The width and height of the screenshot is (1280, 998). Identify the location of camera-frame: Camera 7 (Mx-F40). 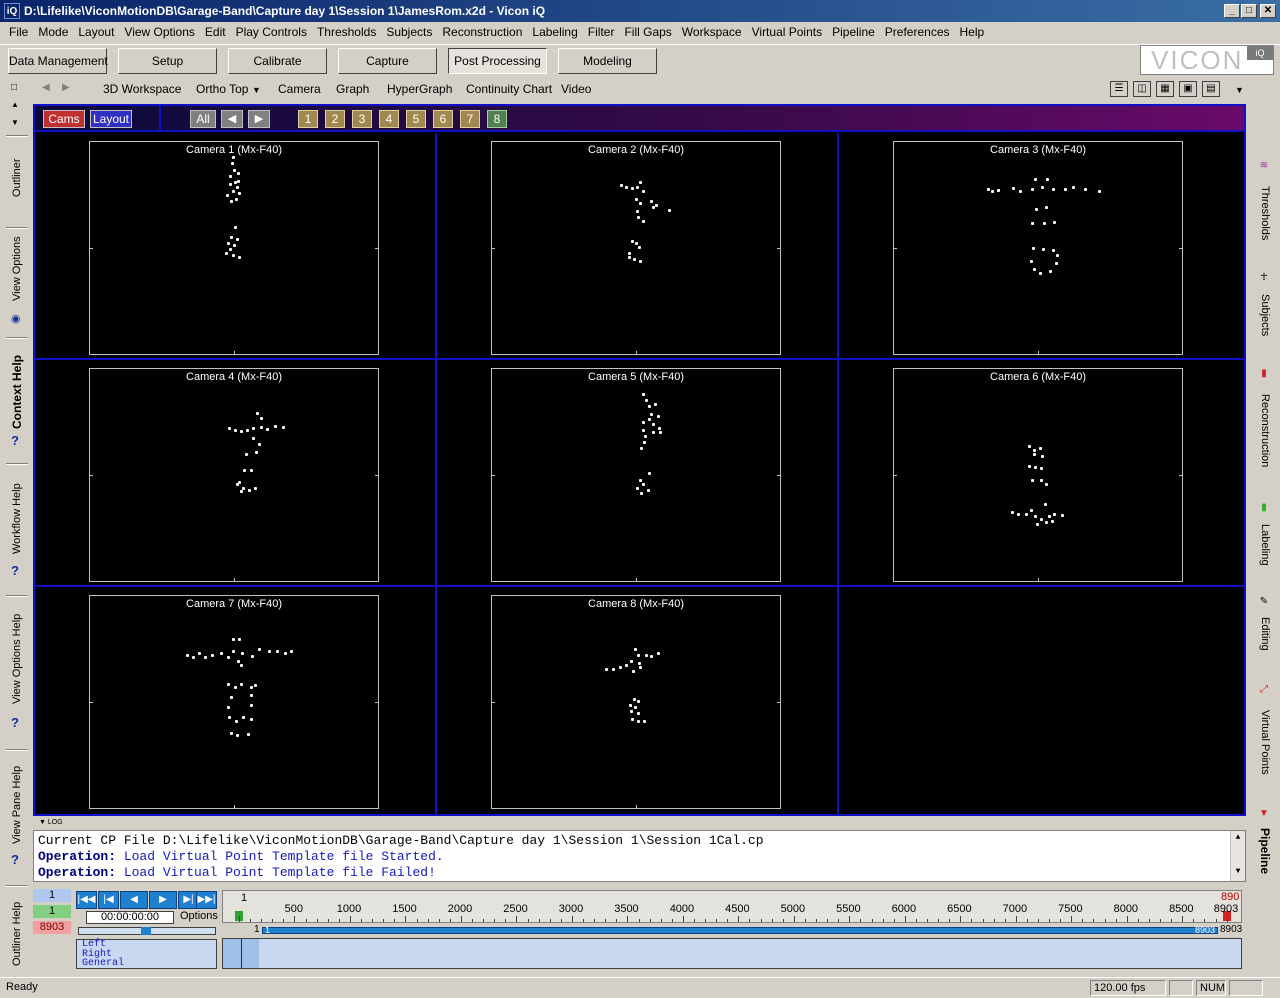
(234, 702).